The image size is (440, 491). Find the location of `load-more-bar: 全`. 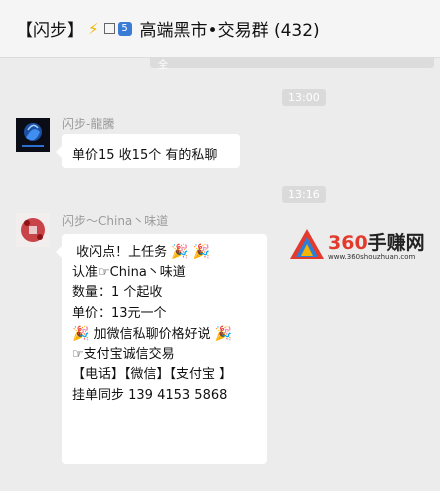

load-more-bar: 全 is located at coordinates (292, 64).